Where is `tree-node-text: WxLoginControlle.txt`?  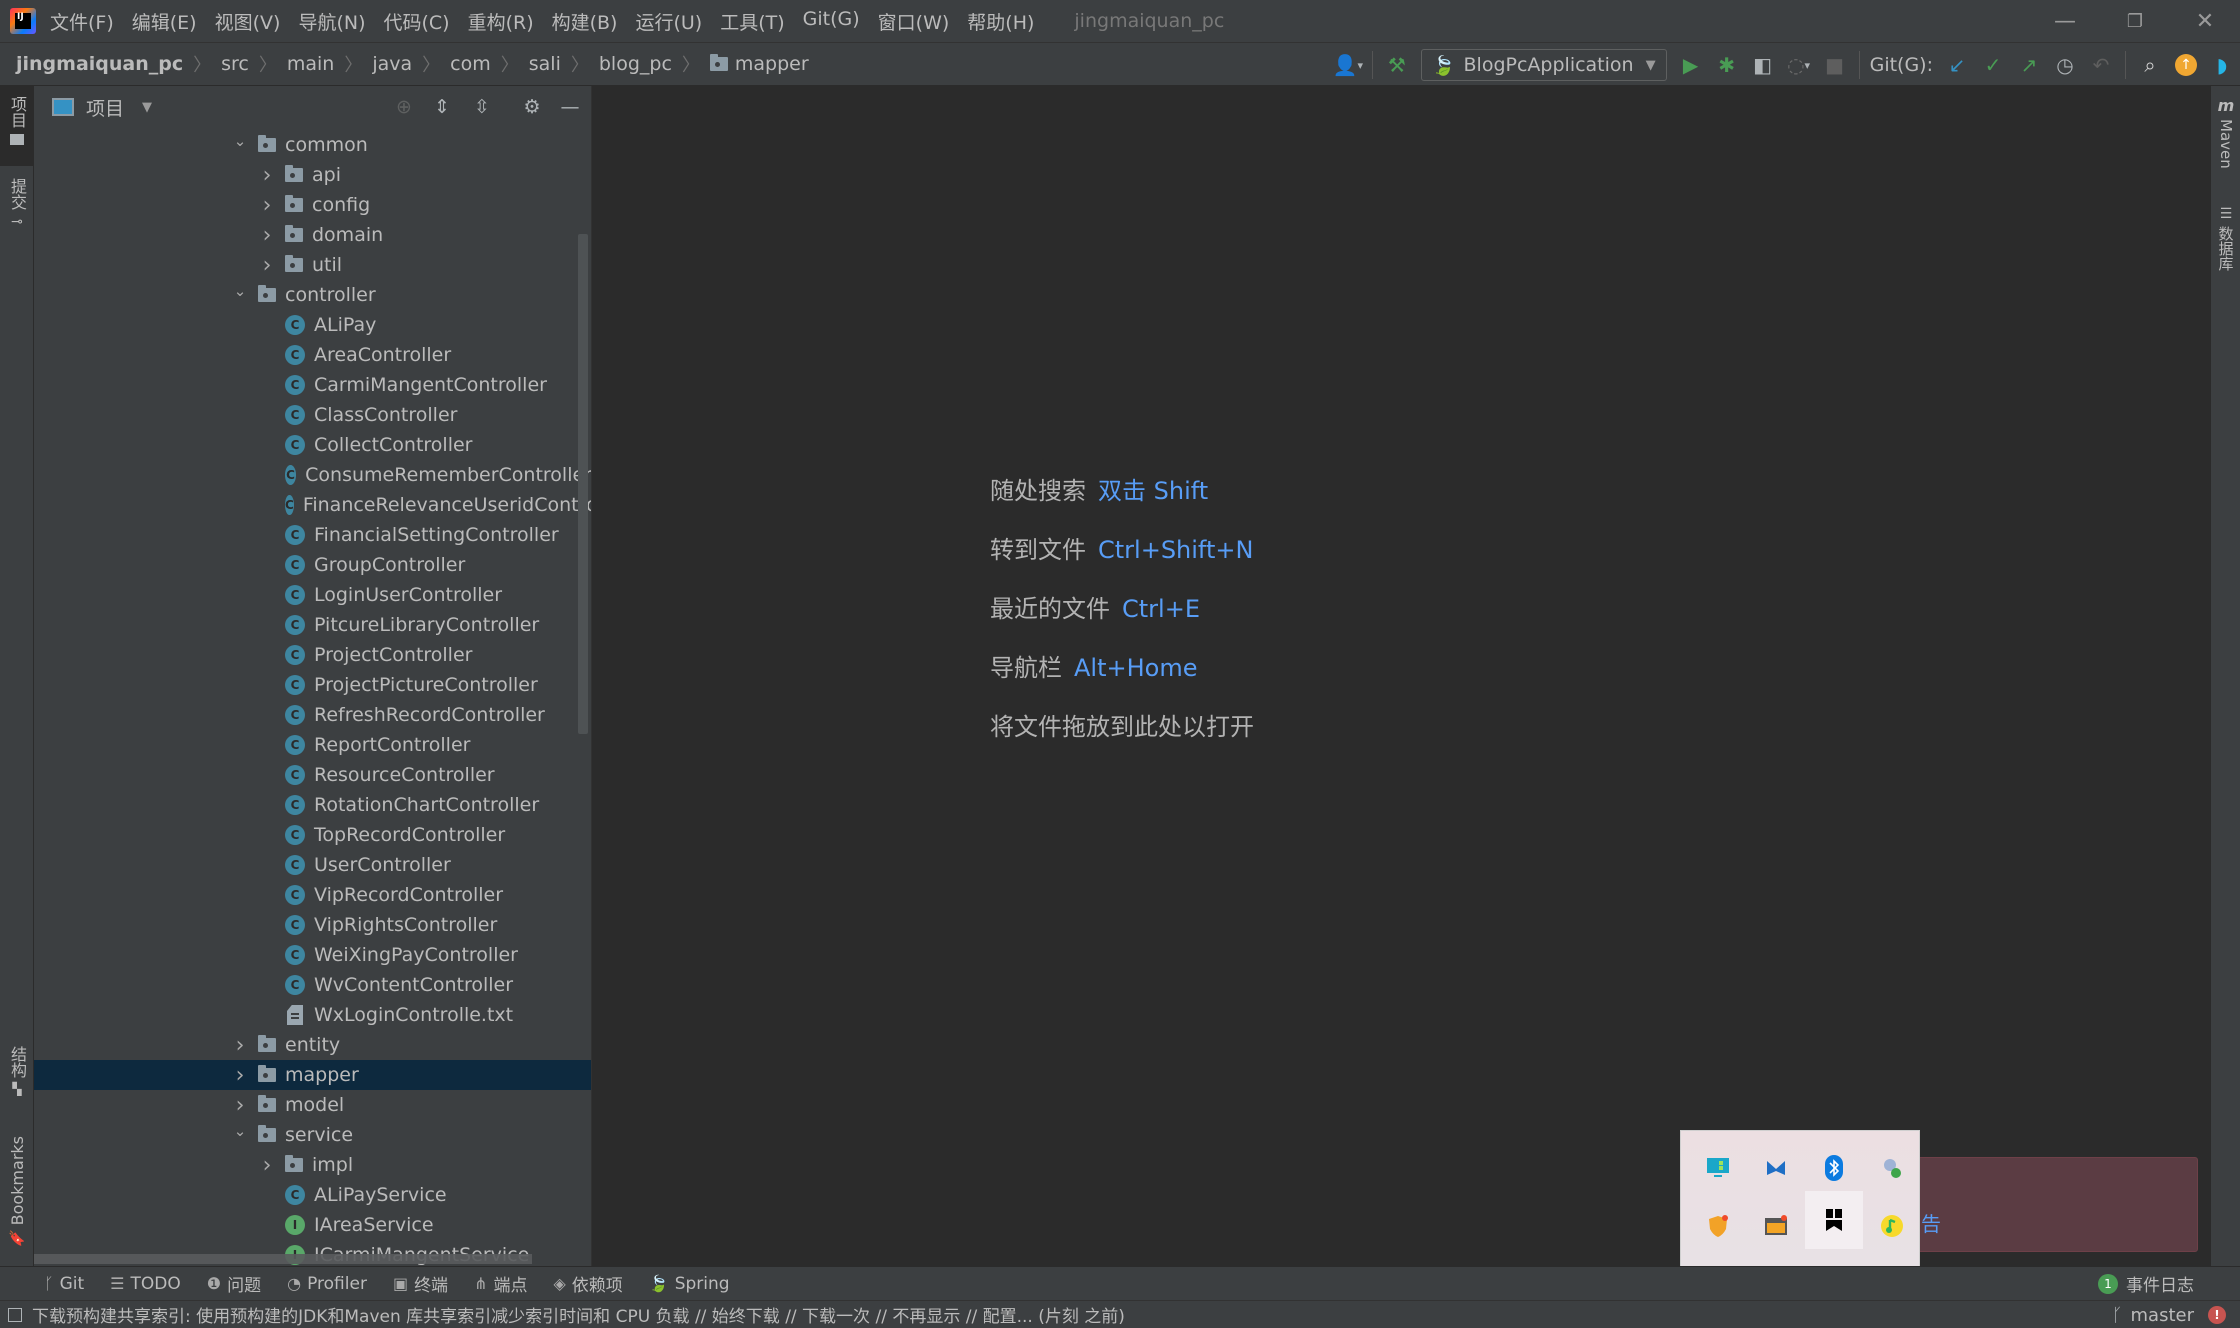
tree-node-text: WxLoginControlle.txt is located at coordinates (312, 1015).